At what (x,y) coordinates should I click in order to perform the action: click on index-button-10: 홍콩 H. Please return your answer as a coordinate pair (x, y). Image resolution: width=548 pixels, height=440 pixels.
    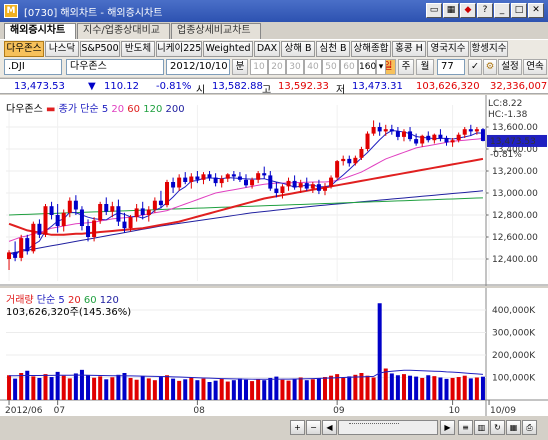
    Looking at the image, I should click on (409, 49).